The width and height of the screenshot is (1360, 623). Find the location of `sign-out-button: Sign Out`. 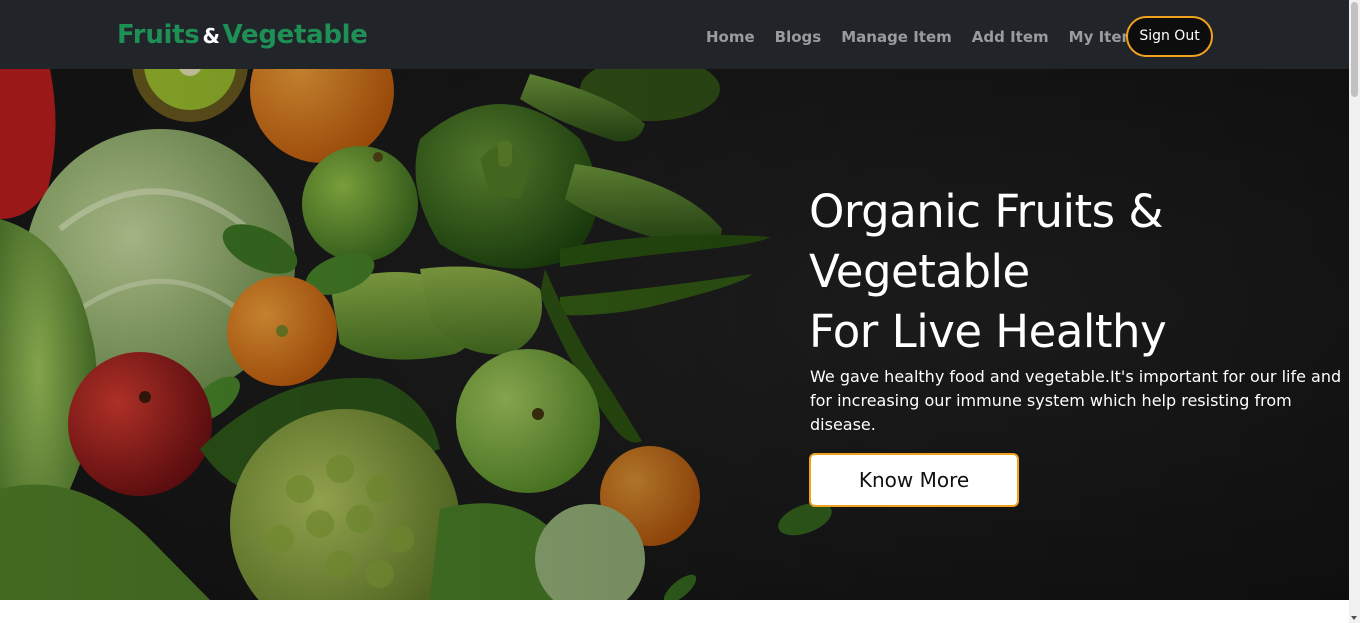

sign-out-button: Sign Out is located at coordinates (1169, 36).